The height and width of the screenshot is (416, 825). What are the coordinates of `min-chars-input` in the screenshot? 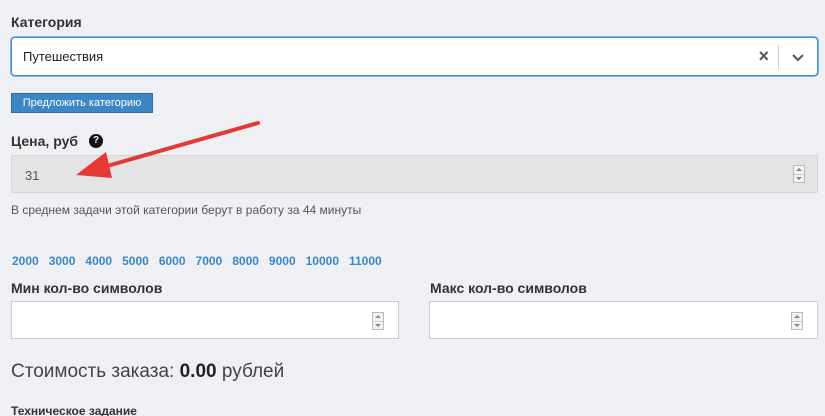 It's located at (205, 320).